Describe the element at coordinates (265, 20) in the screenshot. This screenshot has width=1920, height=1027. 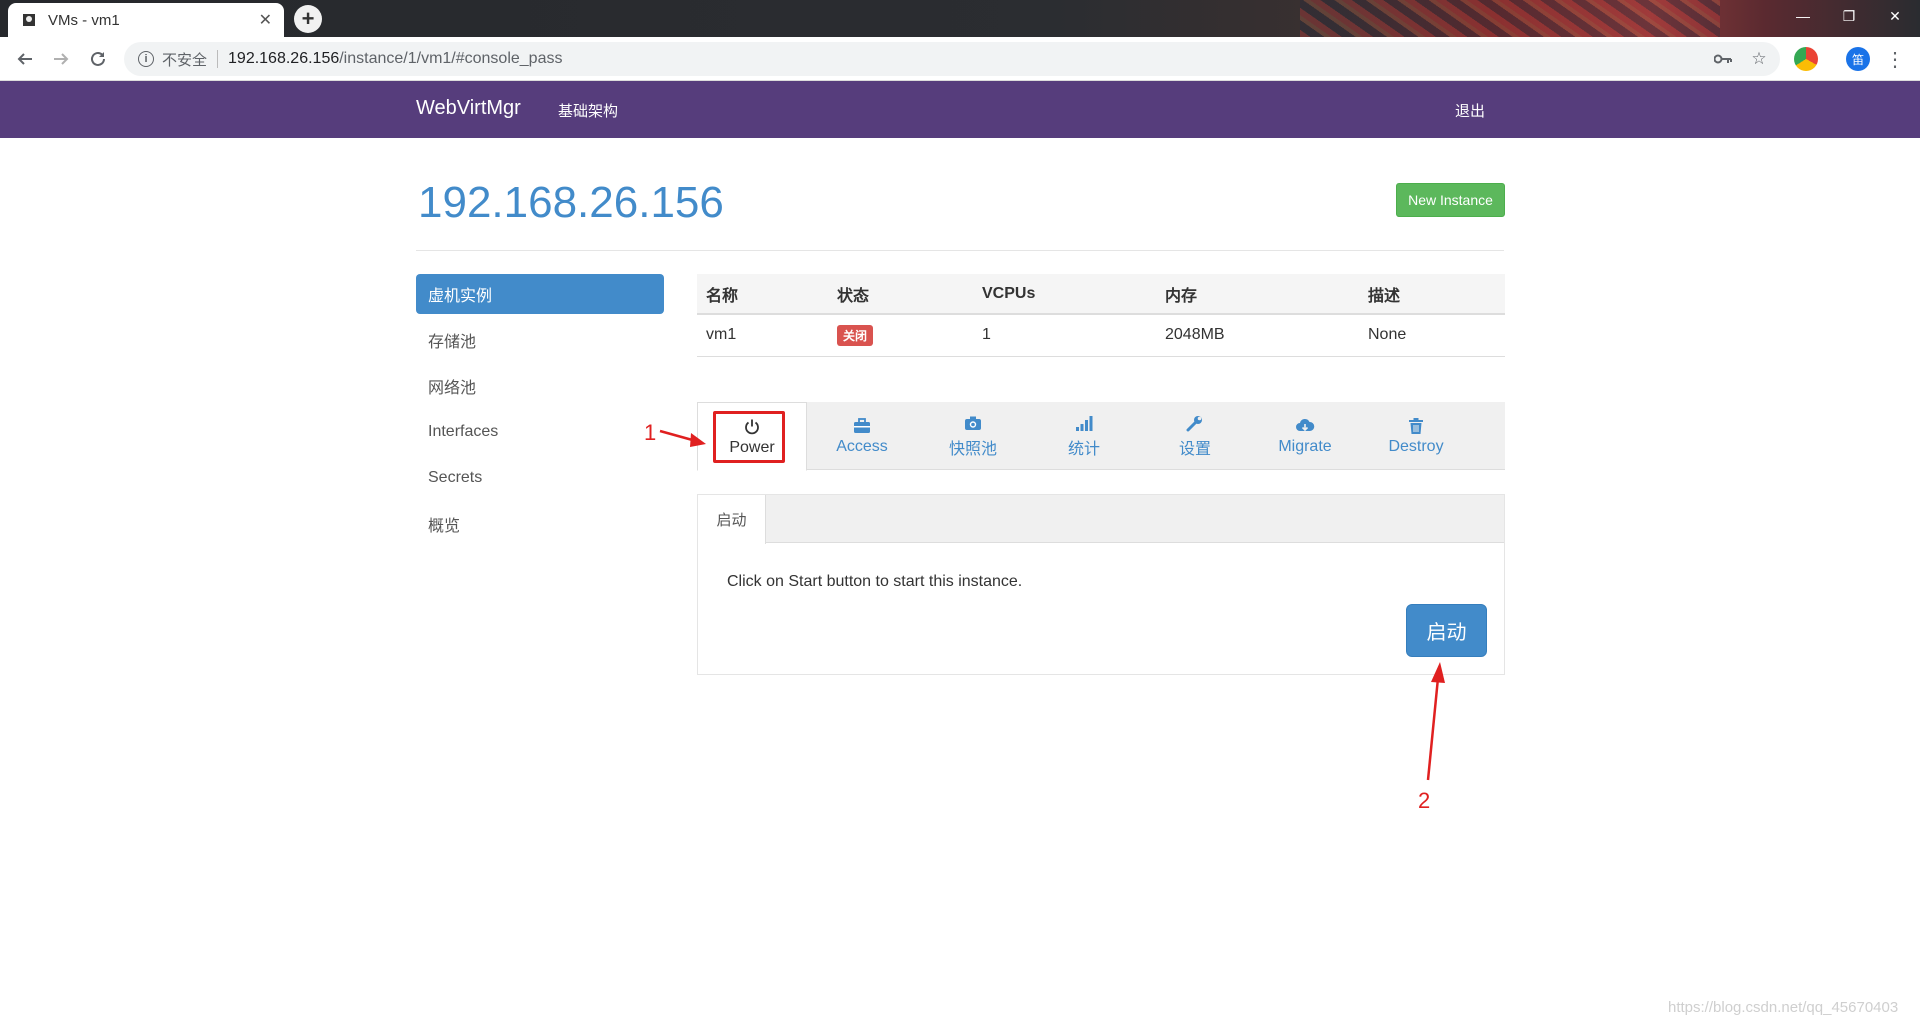
I see `tab-close-icon: ✕` at that location.